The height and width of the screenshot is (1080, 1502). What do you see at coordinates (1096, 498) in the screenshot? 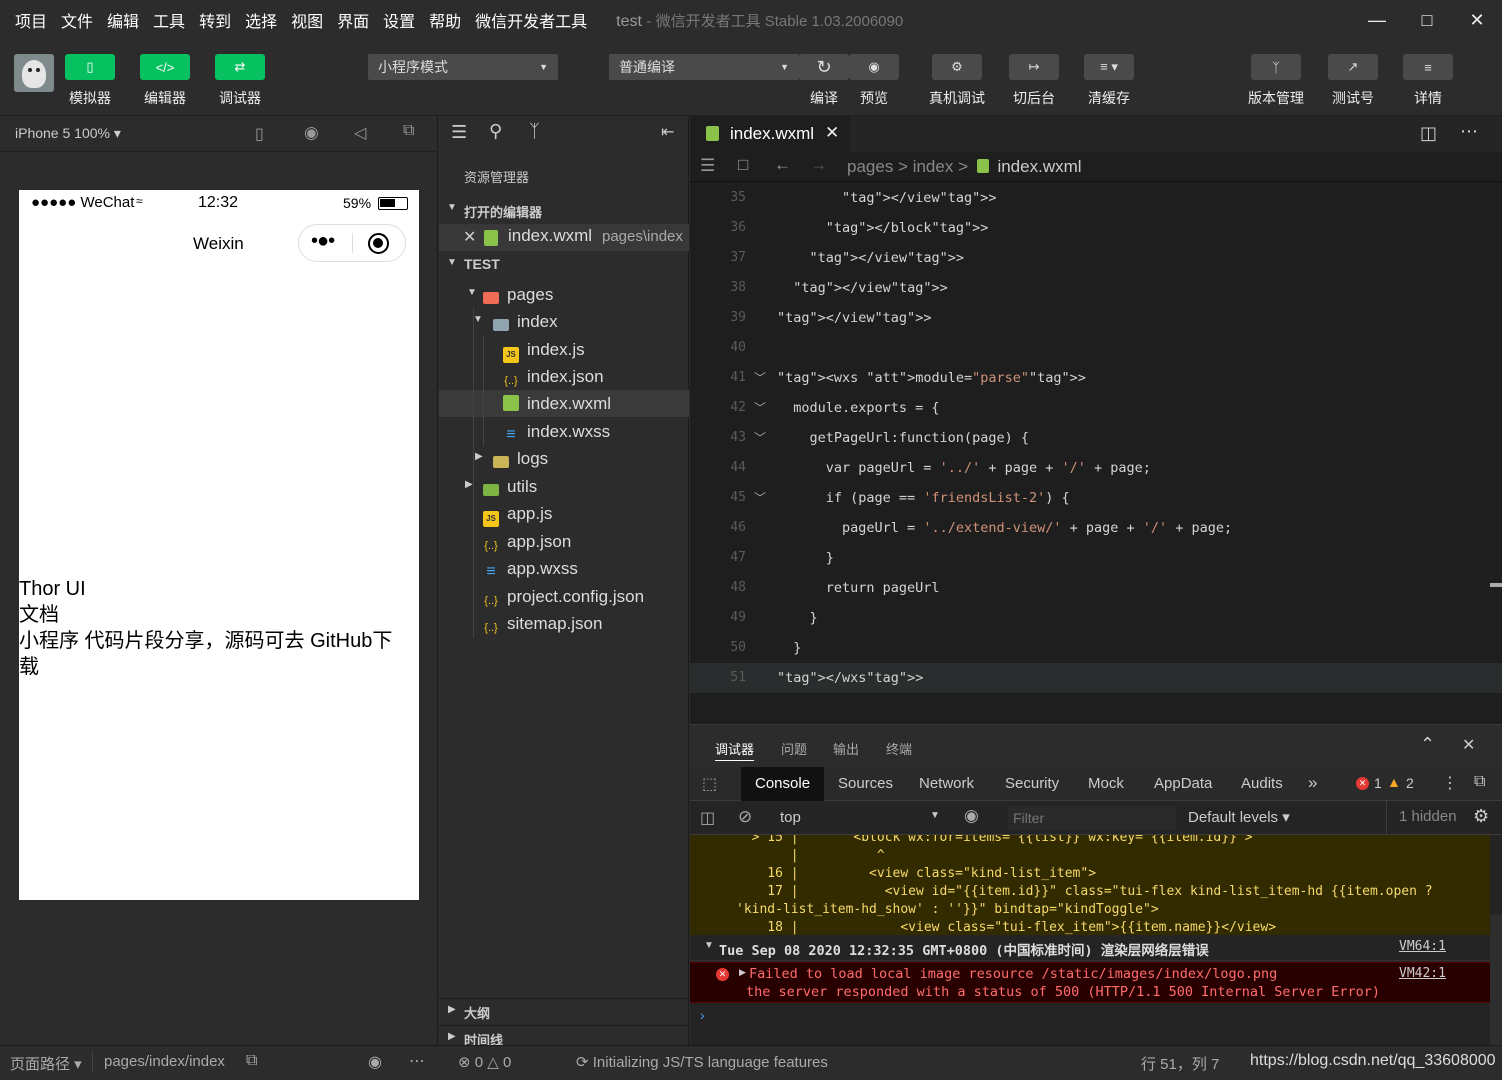
I see `code-line: 45 ﹀ if (page == 'friendsList-2') {` at bounding box center [1096, 498].